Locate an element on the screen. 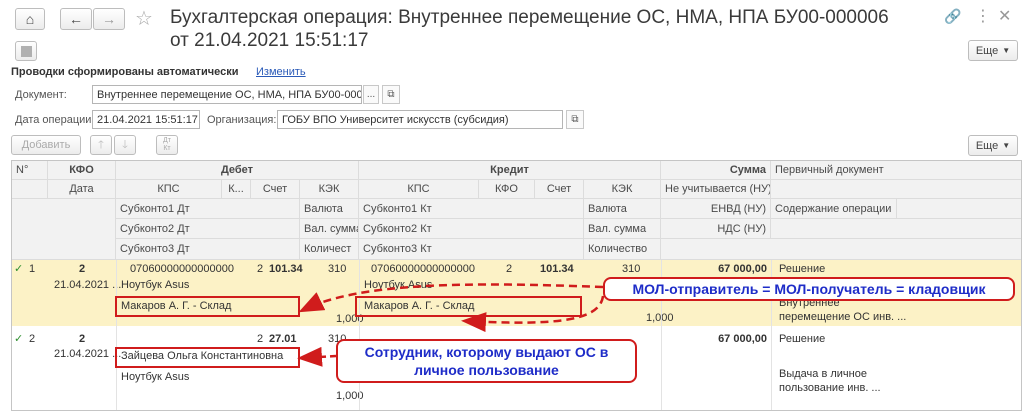  col-date: Дата is located at coordinates (82, 189).